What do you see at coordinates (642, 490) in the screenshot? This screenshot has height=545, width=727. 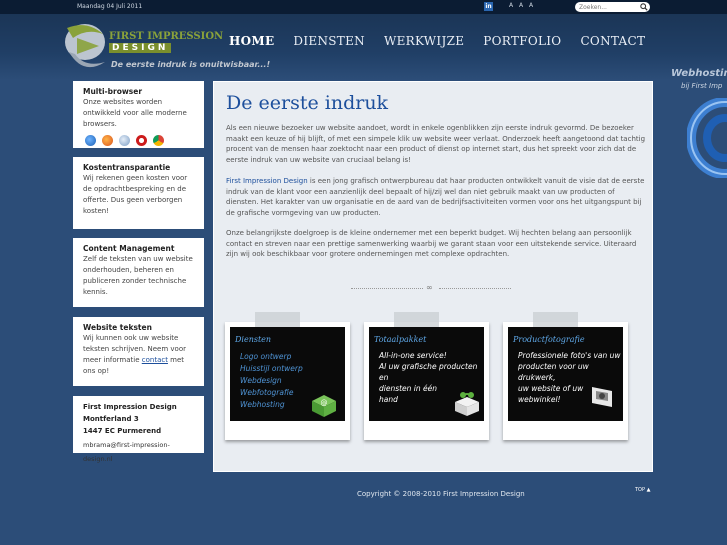 I see `back-to-top-link: TOP ▲` at bounding box center [642, 490].